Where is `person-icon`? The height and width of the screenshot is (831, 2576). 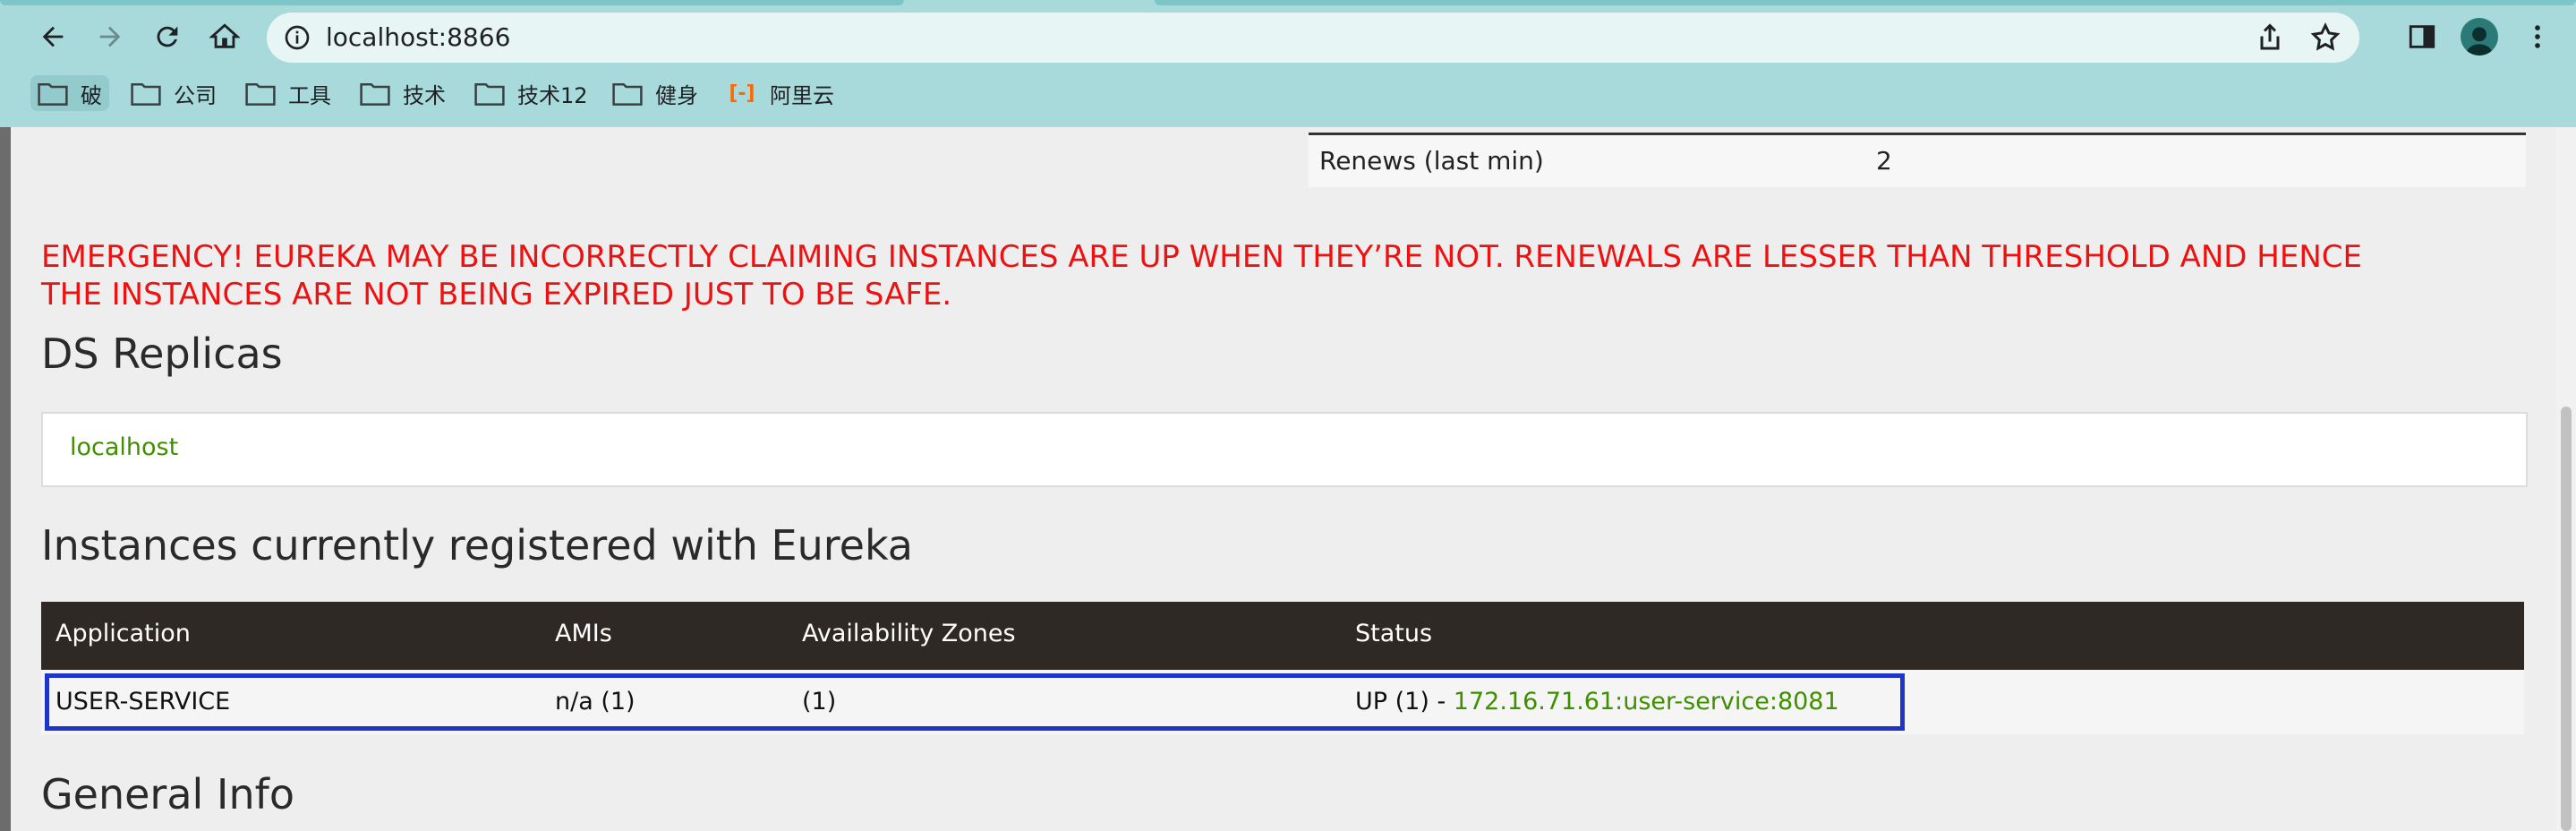 person-icon is located at coordinates (2479, 41).